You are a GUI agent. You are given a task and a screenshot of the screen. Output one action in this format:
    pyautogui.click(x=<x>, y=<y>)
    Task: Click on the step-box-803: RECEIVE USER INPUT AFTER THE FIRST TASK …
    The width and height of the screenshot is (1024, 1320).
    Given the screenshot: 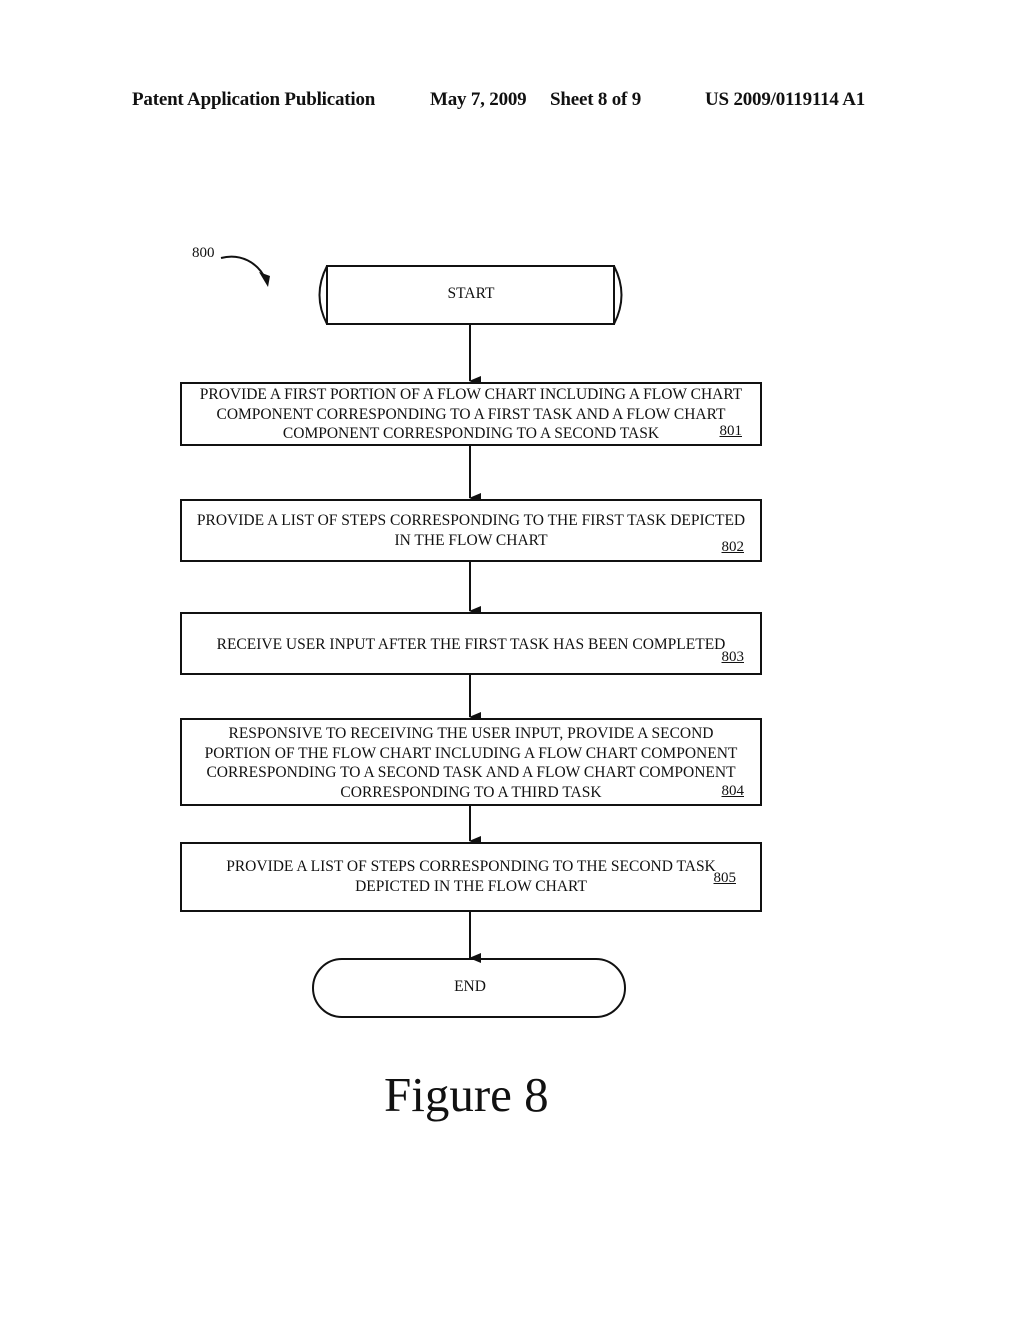 What is the action you would take?
    pyautogui.click(x=471, y=643)
    